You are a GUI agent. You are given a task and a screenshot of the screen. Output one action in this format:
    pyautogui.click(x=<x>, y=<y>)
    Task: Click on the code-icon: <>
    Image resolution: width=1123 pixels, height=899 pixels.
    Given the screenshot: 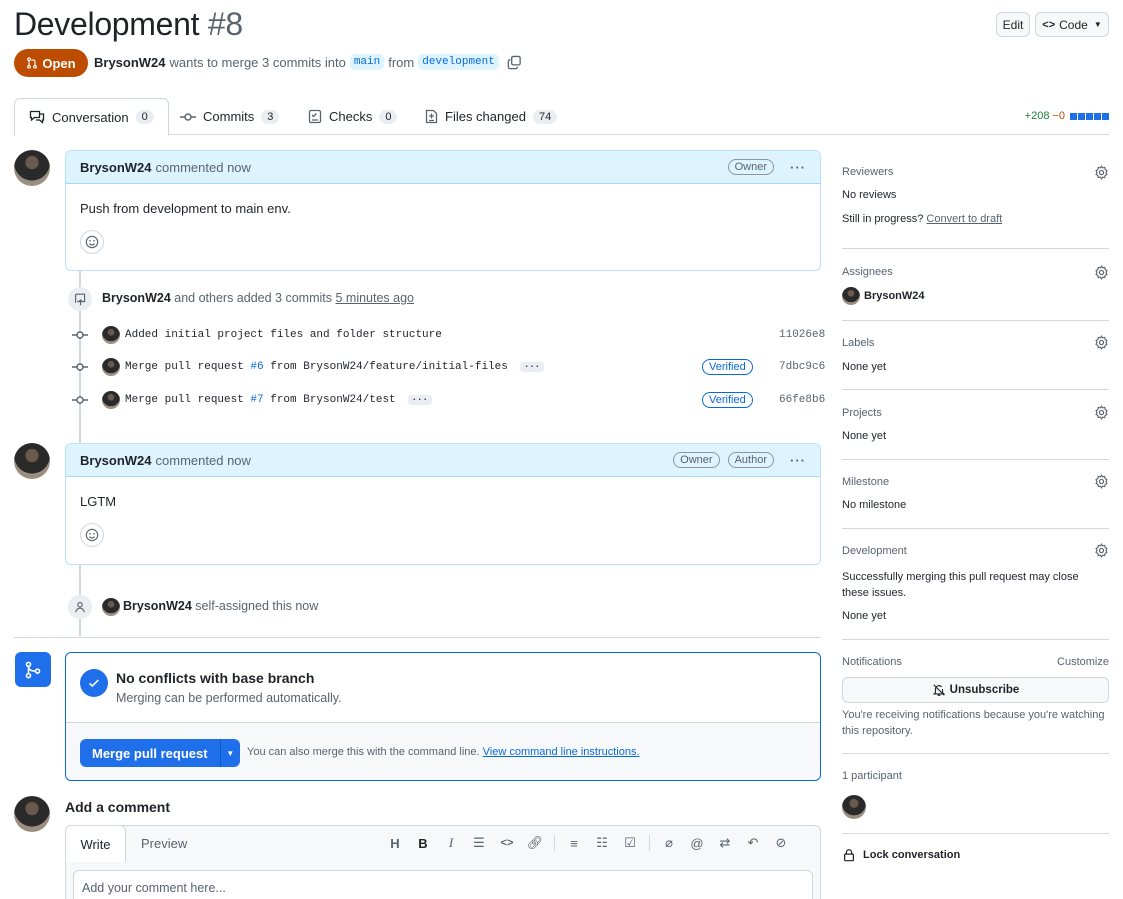 What is the action you would take?
    pyautogui.click(x=507, y=843)
    